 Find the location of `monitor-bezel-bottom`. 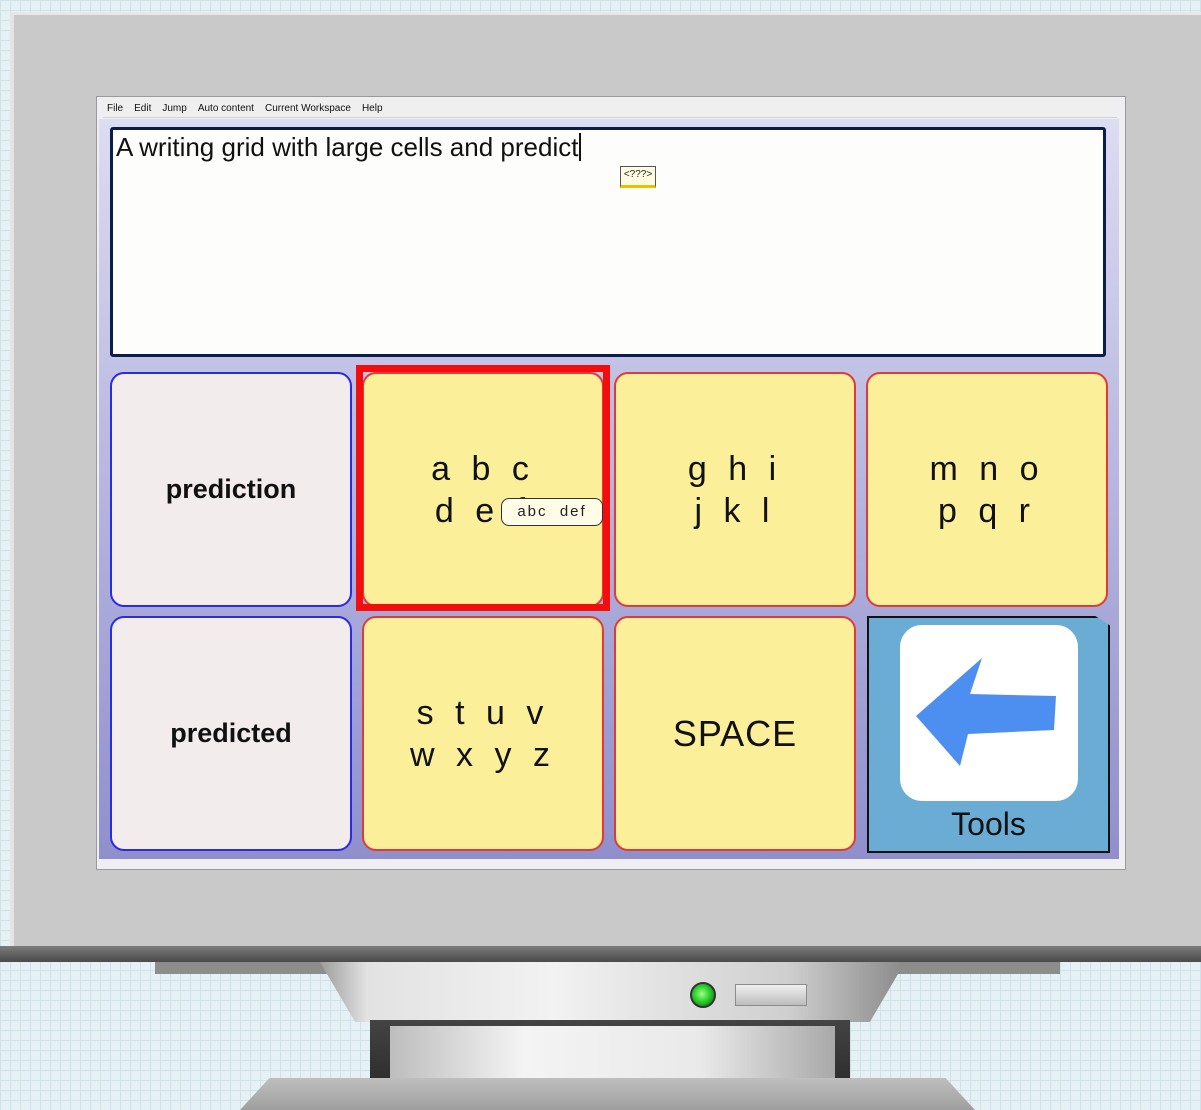

monitor-bezel-bottom is located at coordinates (600, 954).